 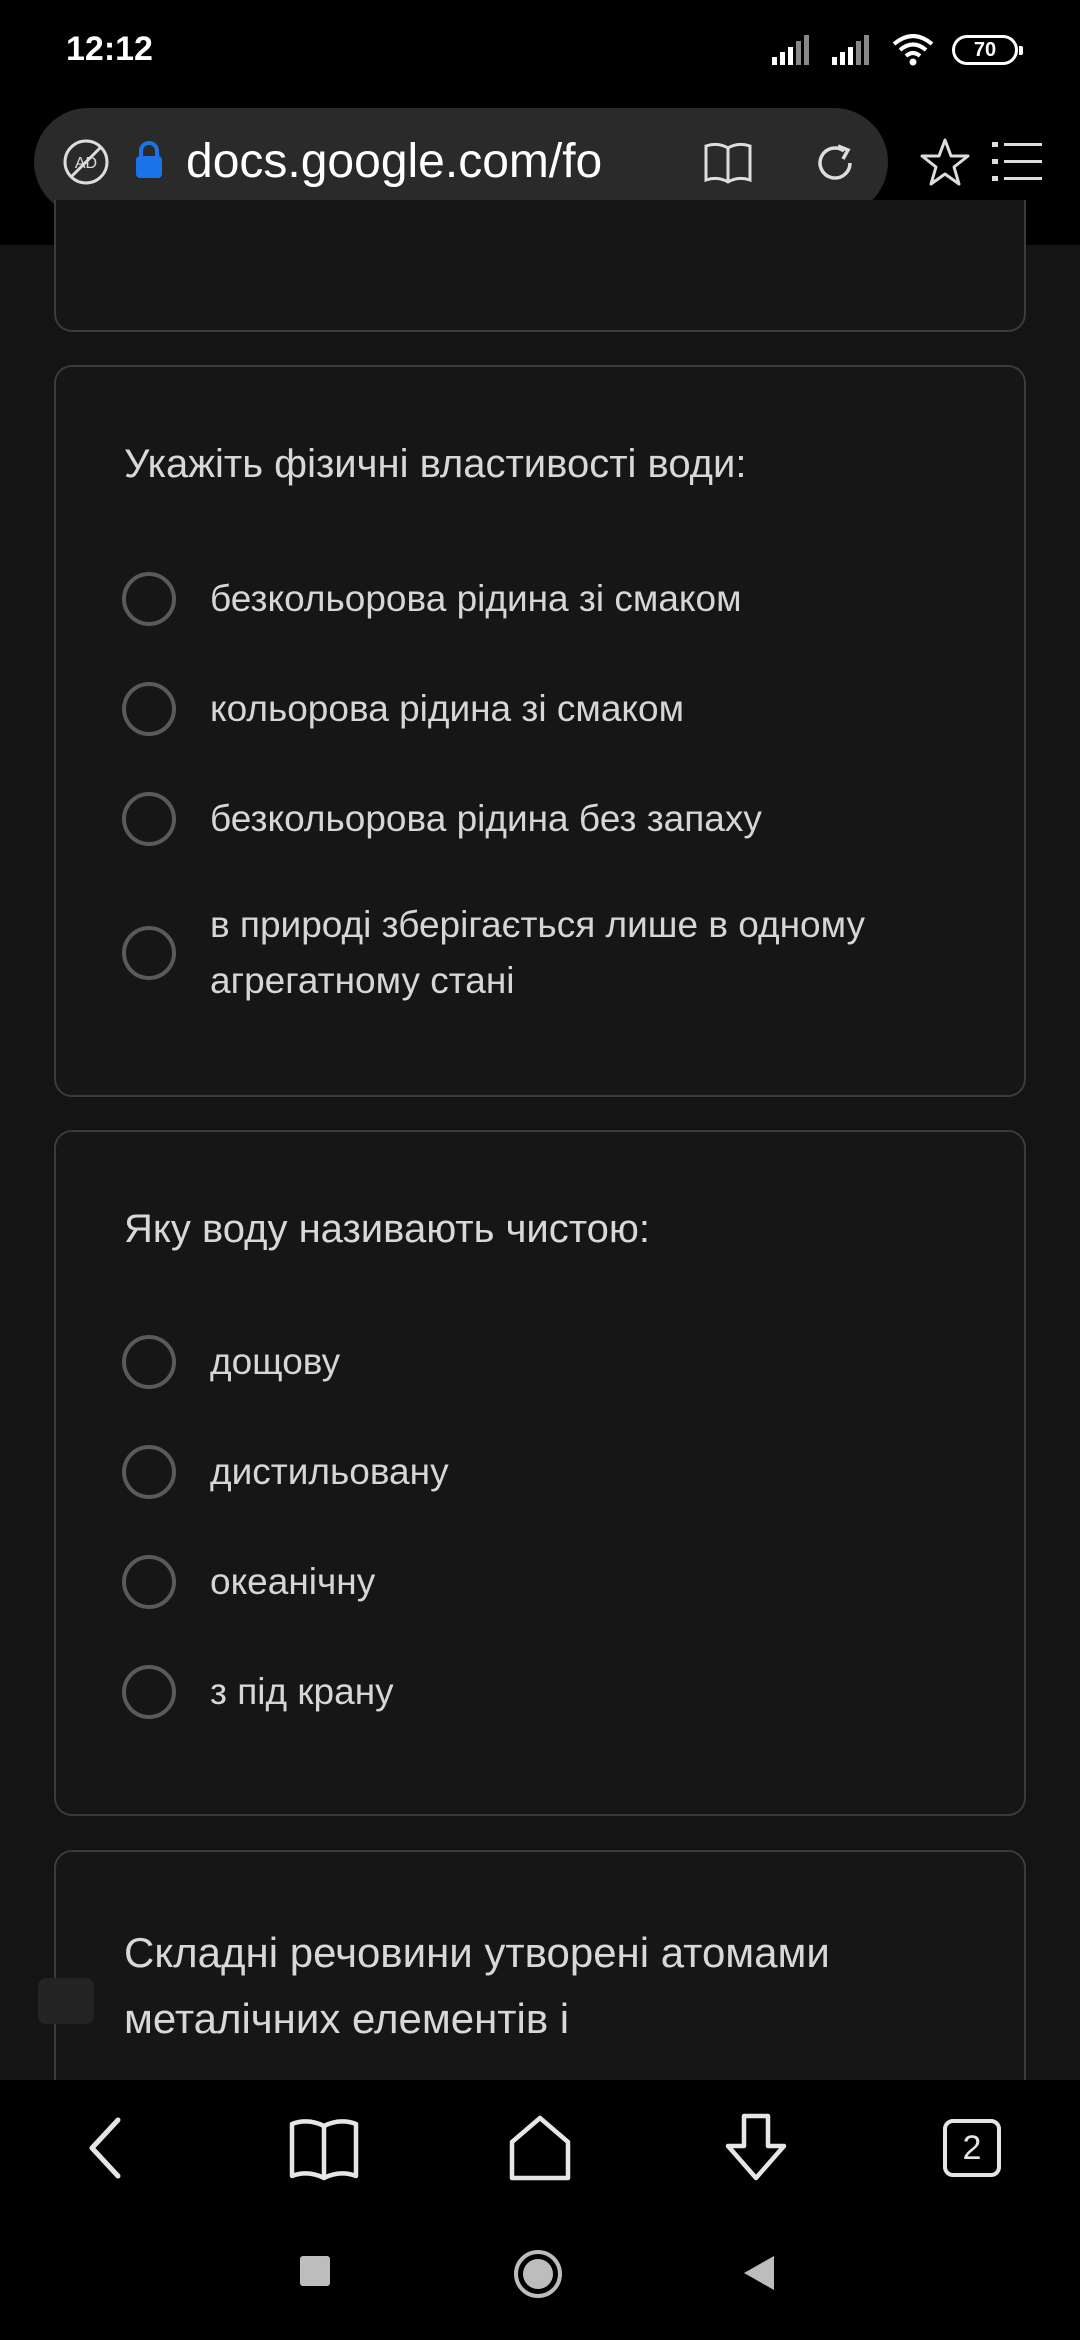 I want to click on battery-indicator: 70, so click(x=987, y=50).